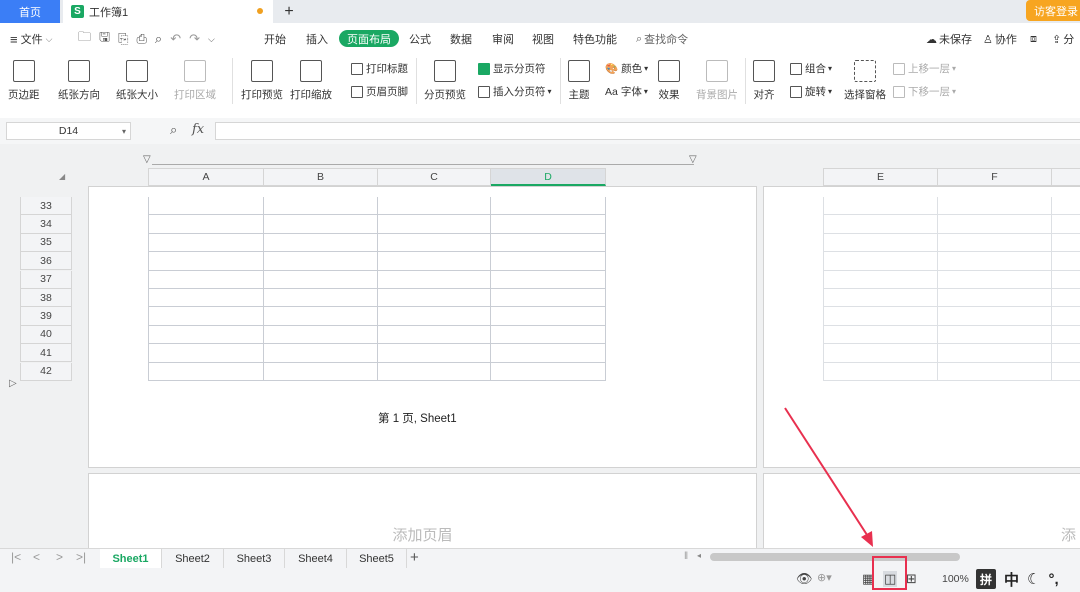  I want to click on sheet-tab-1: Sheet1, so click(131, 558).